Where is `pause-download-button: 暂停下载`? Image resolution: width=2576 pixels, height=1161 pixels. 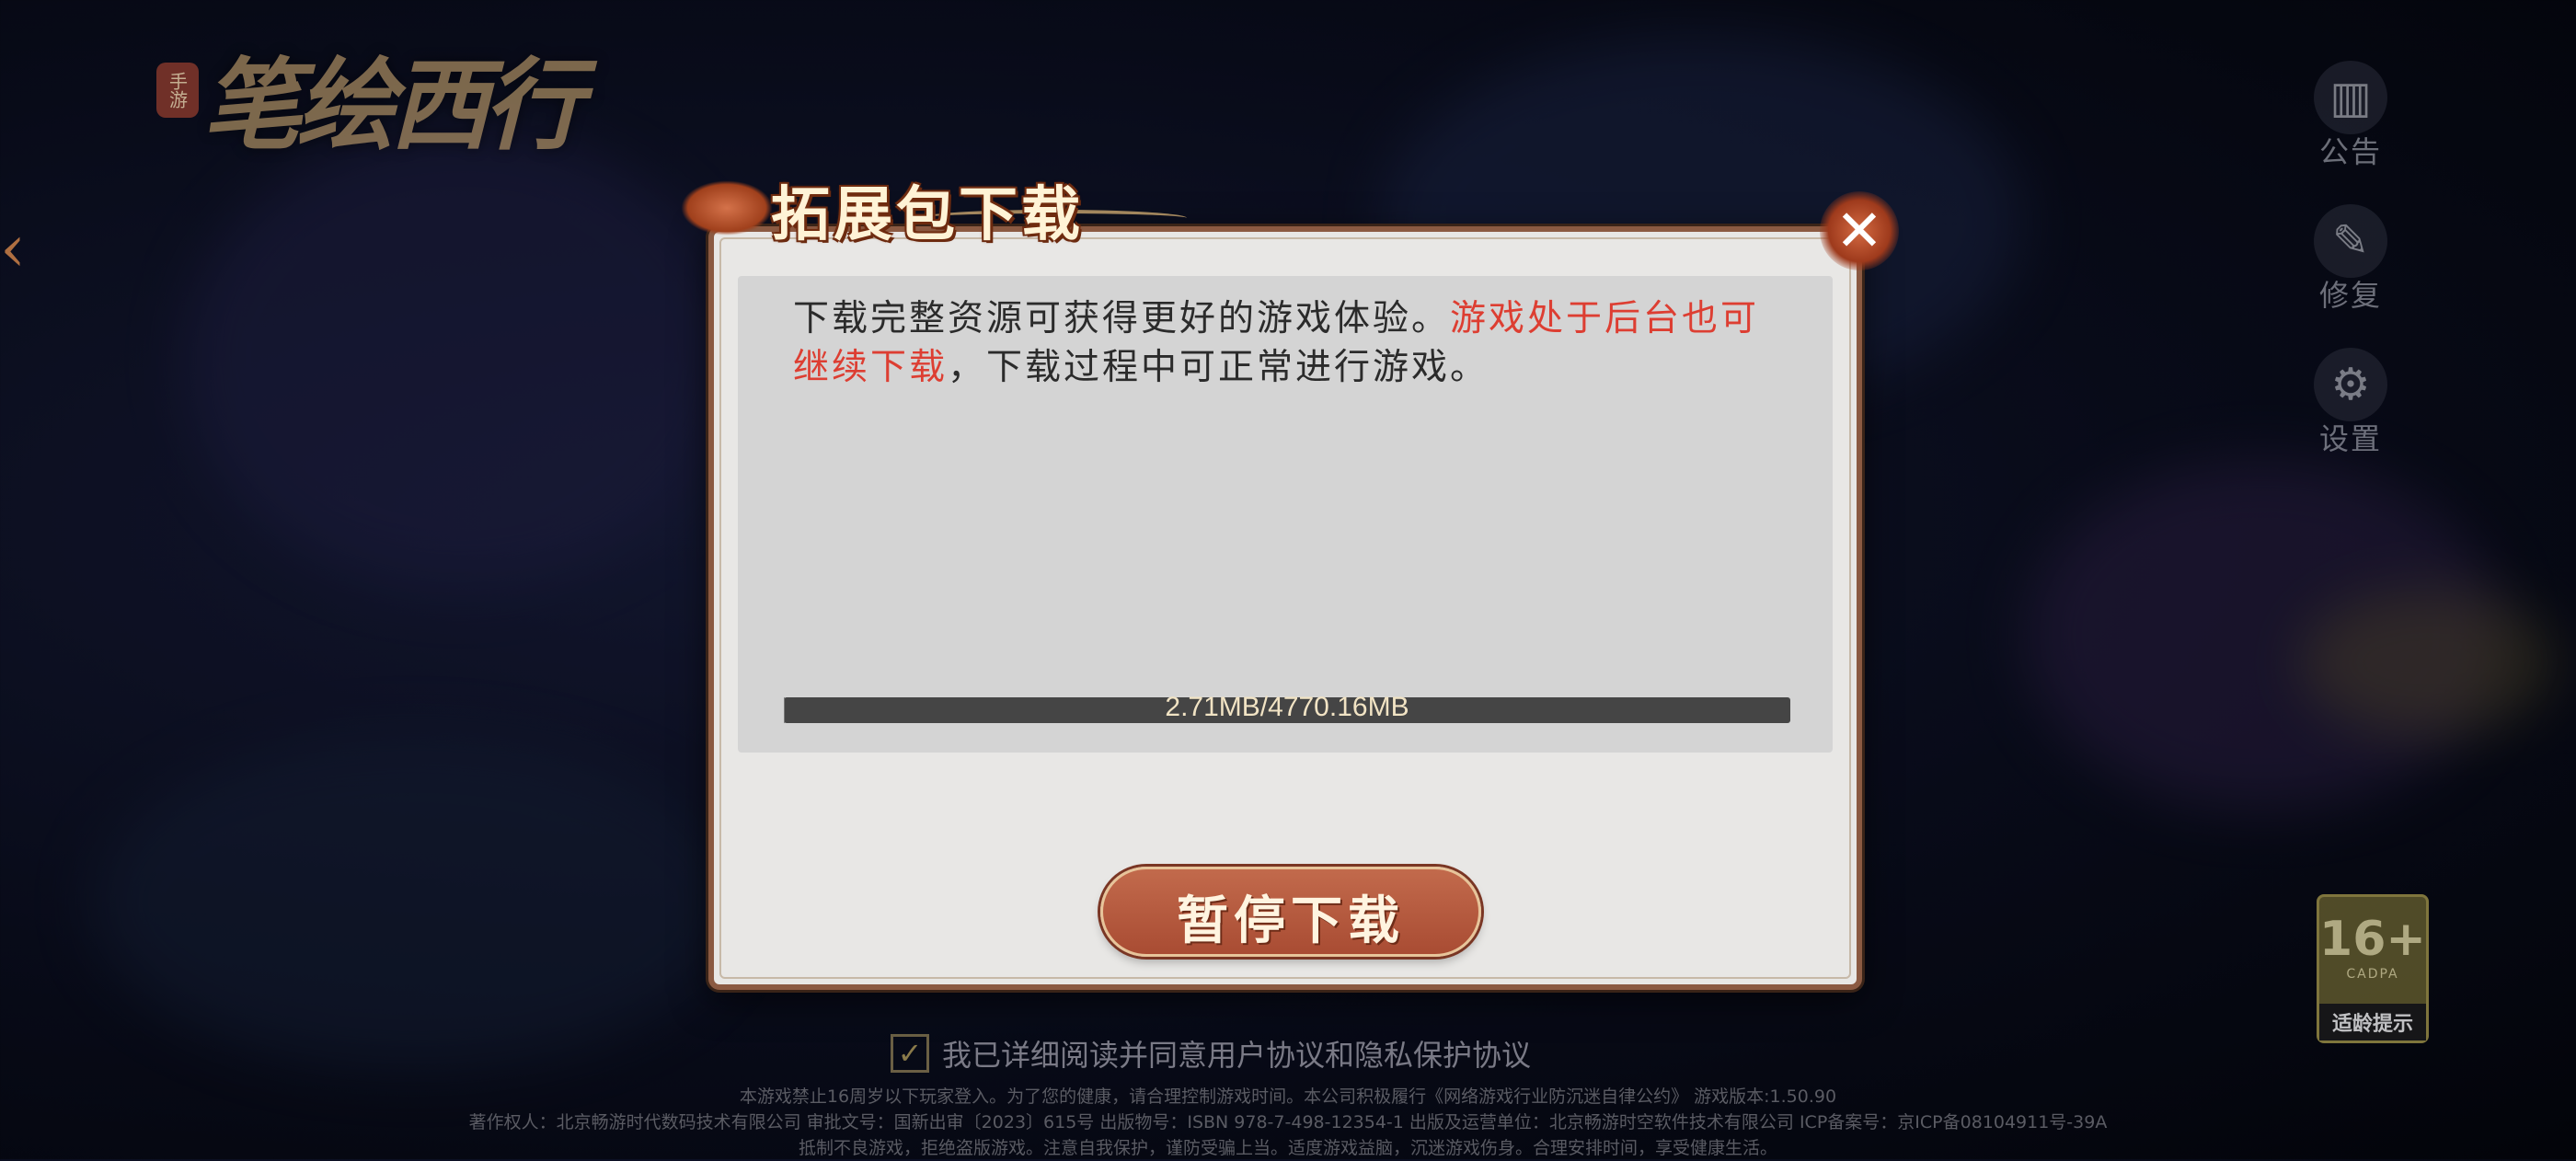
pause-download-button: 暂停下载 is located at coordinates (1290, 912).